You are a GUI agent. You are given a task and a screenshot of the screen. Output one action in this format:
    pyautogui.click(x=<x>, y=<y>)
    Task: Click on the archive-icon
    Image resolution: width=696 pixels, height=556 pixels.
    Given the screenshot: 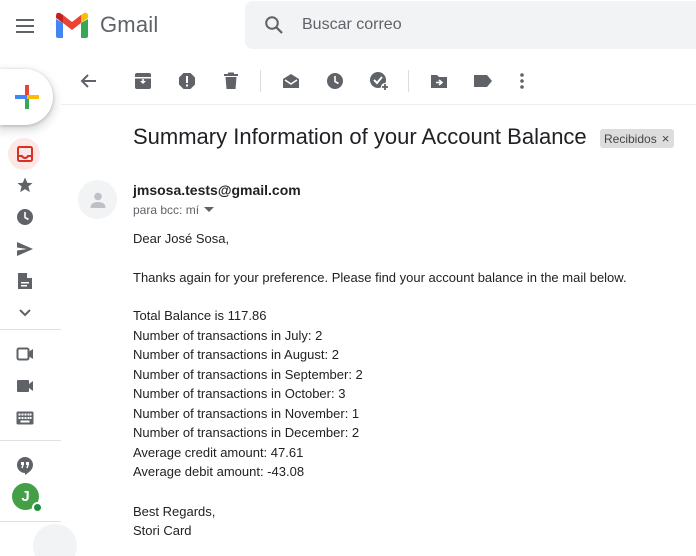 What is the action you would take?
    pyautogui.click(x=143, y=81)
    